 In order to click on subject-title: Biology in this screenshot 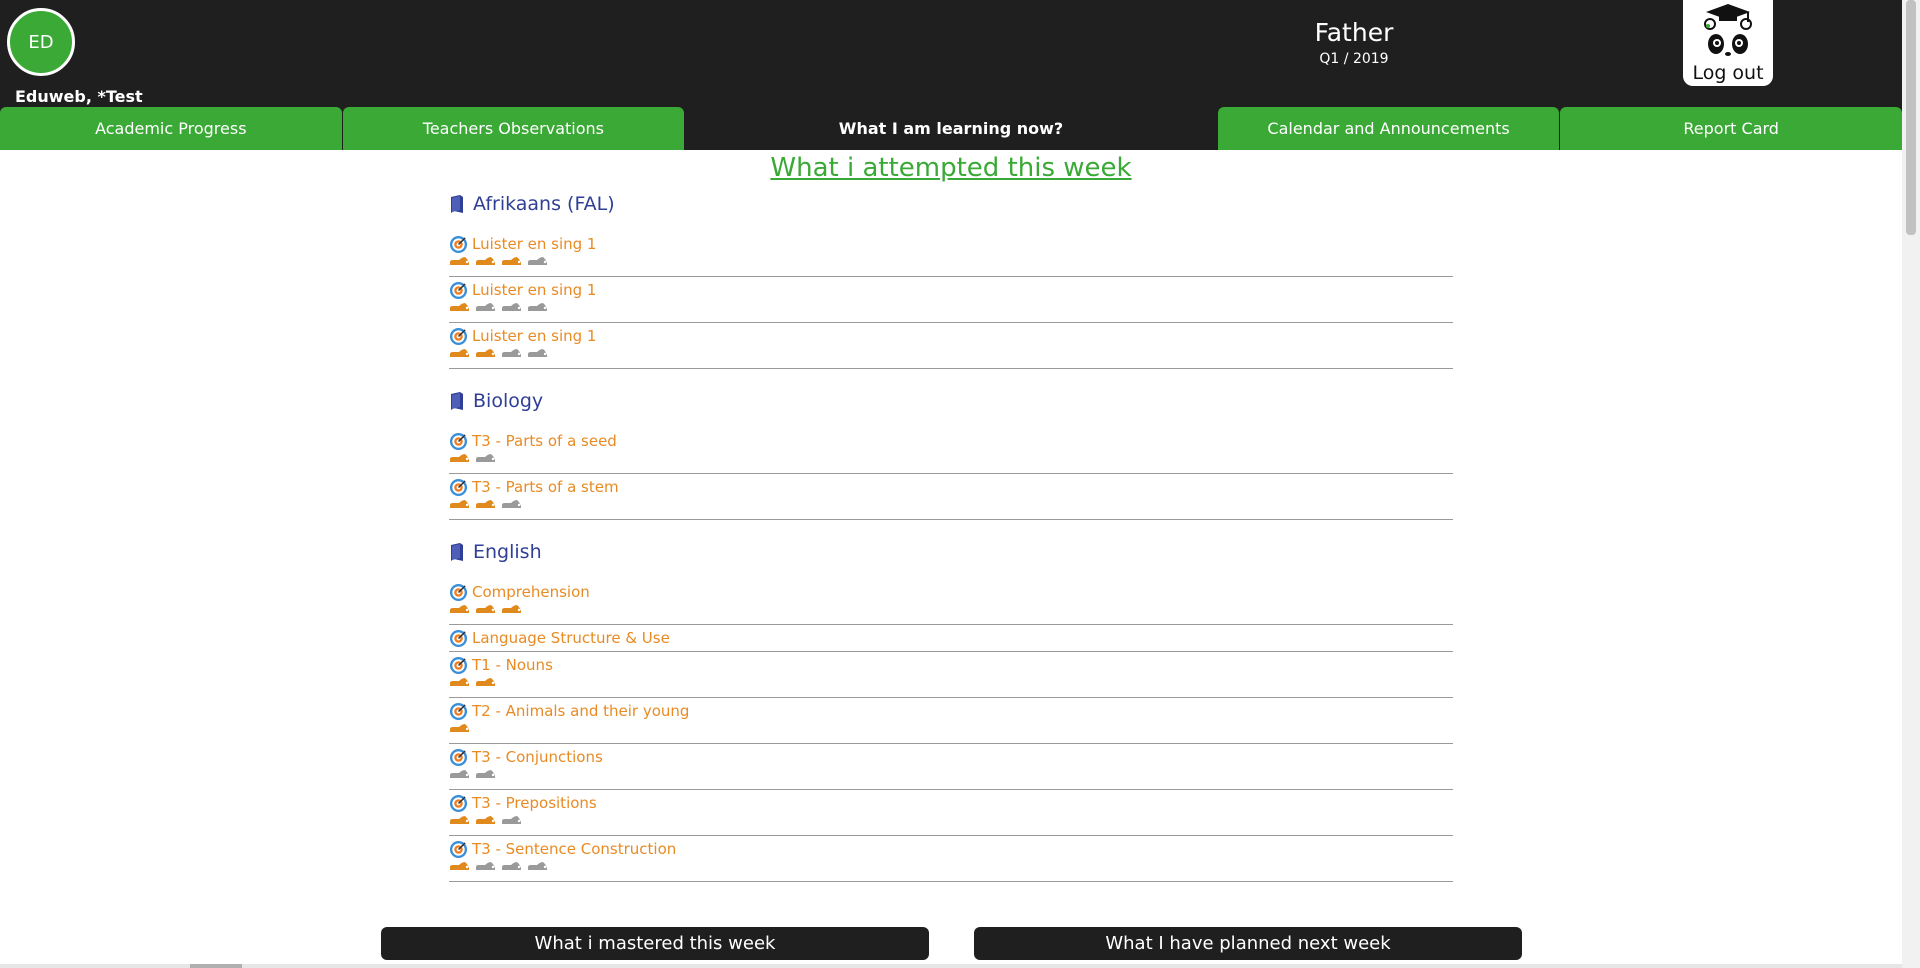, I will do `click(508, 400)`.